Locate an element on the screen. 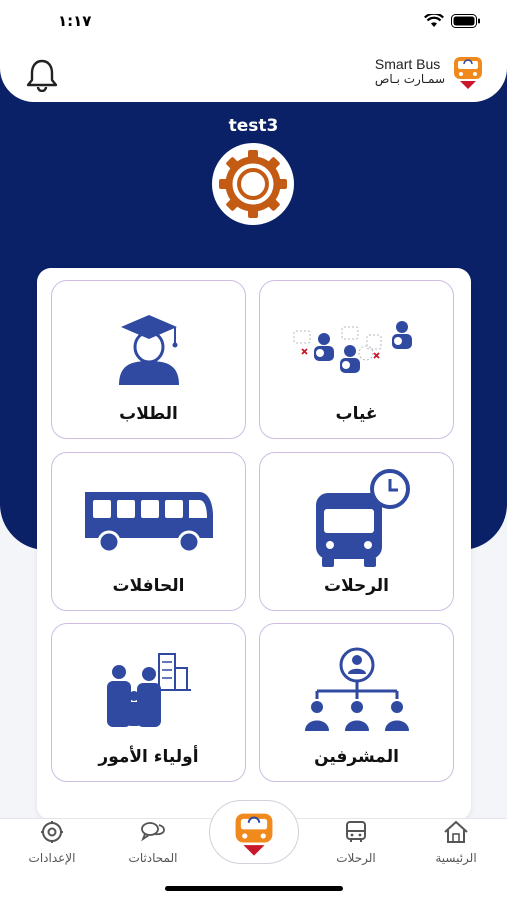  tile-parents: أولياء الأمور is located at coordinates (148, 702).